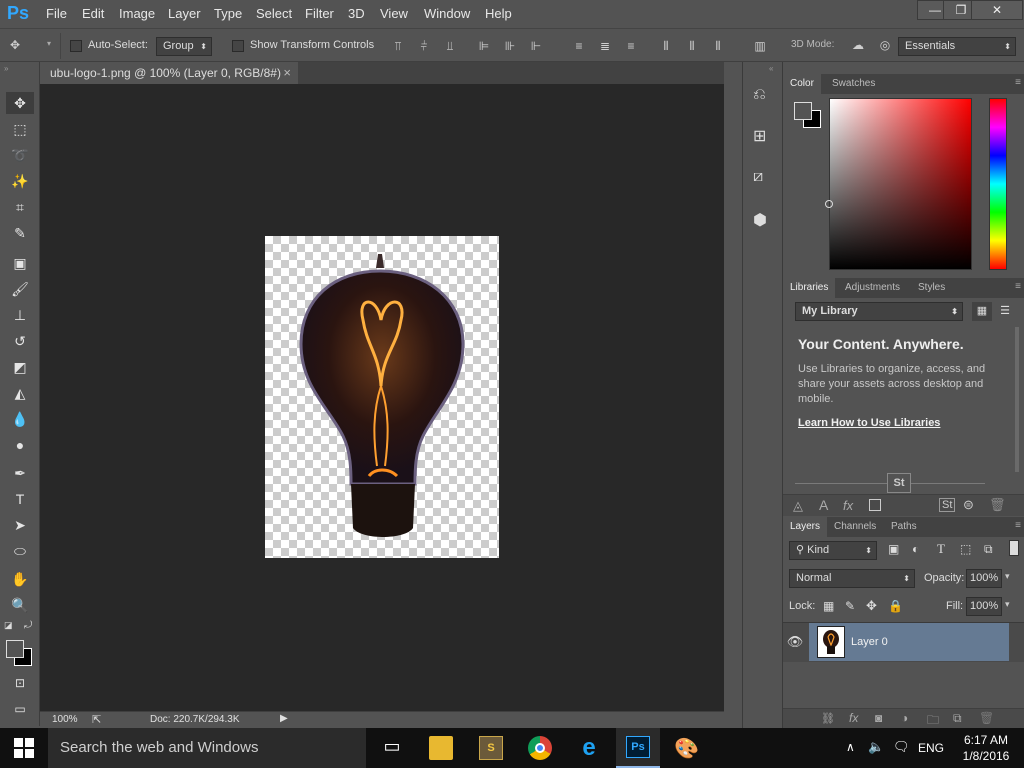 The image size is (1024, 768). What do you see at coordinates (536, 46) in the screenshot?
I see `align-right-icon: ⊩` at bounding box center [536, 46].